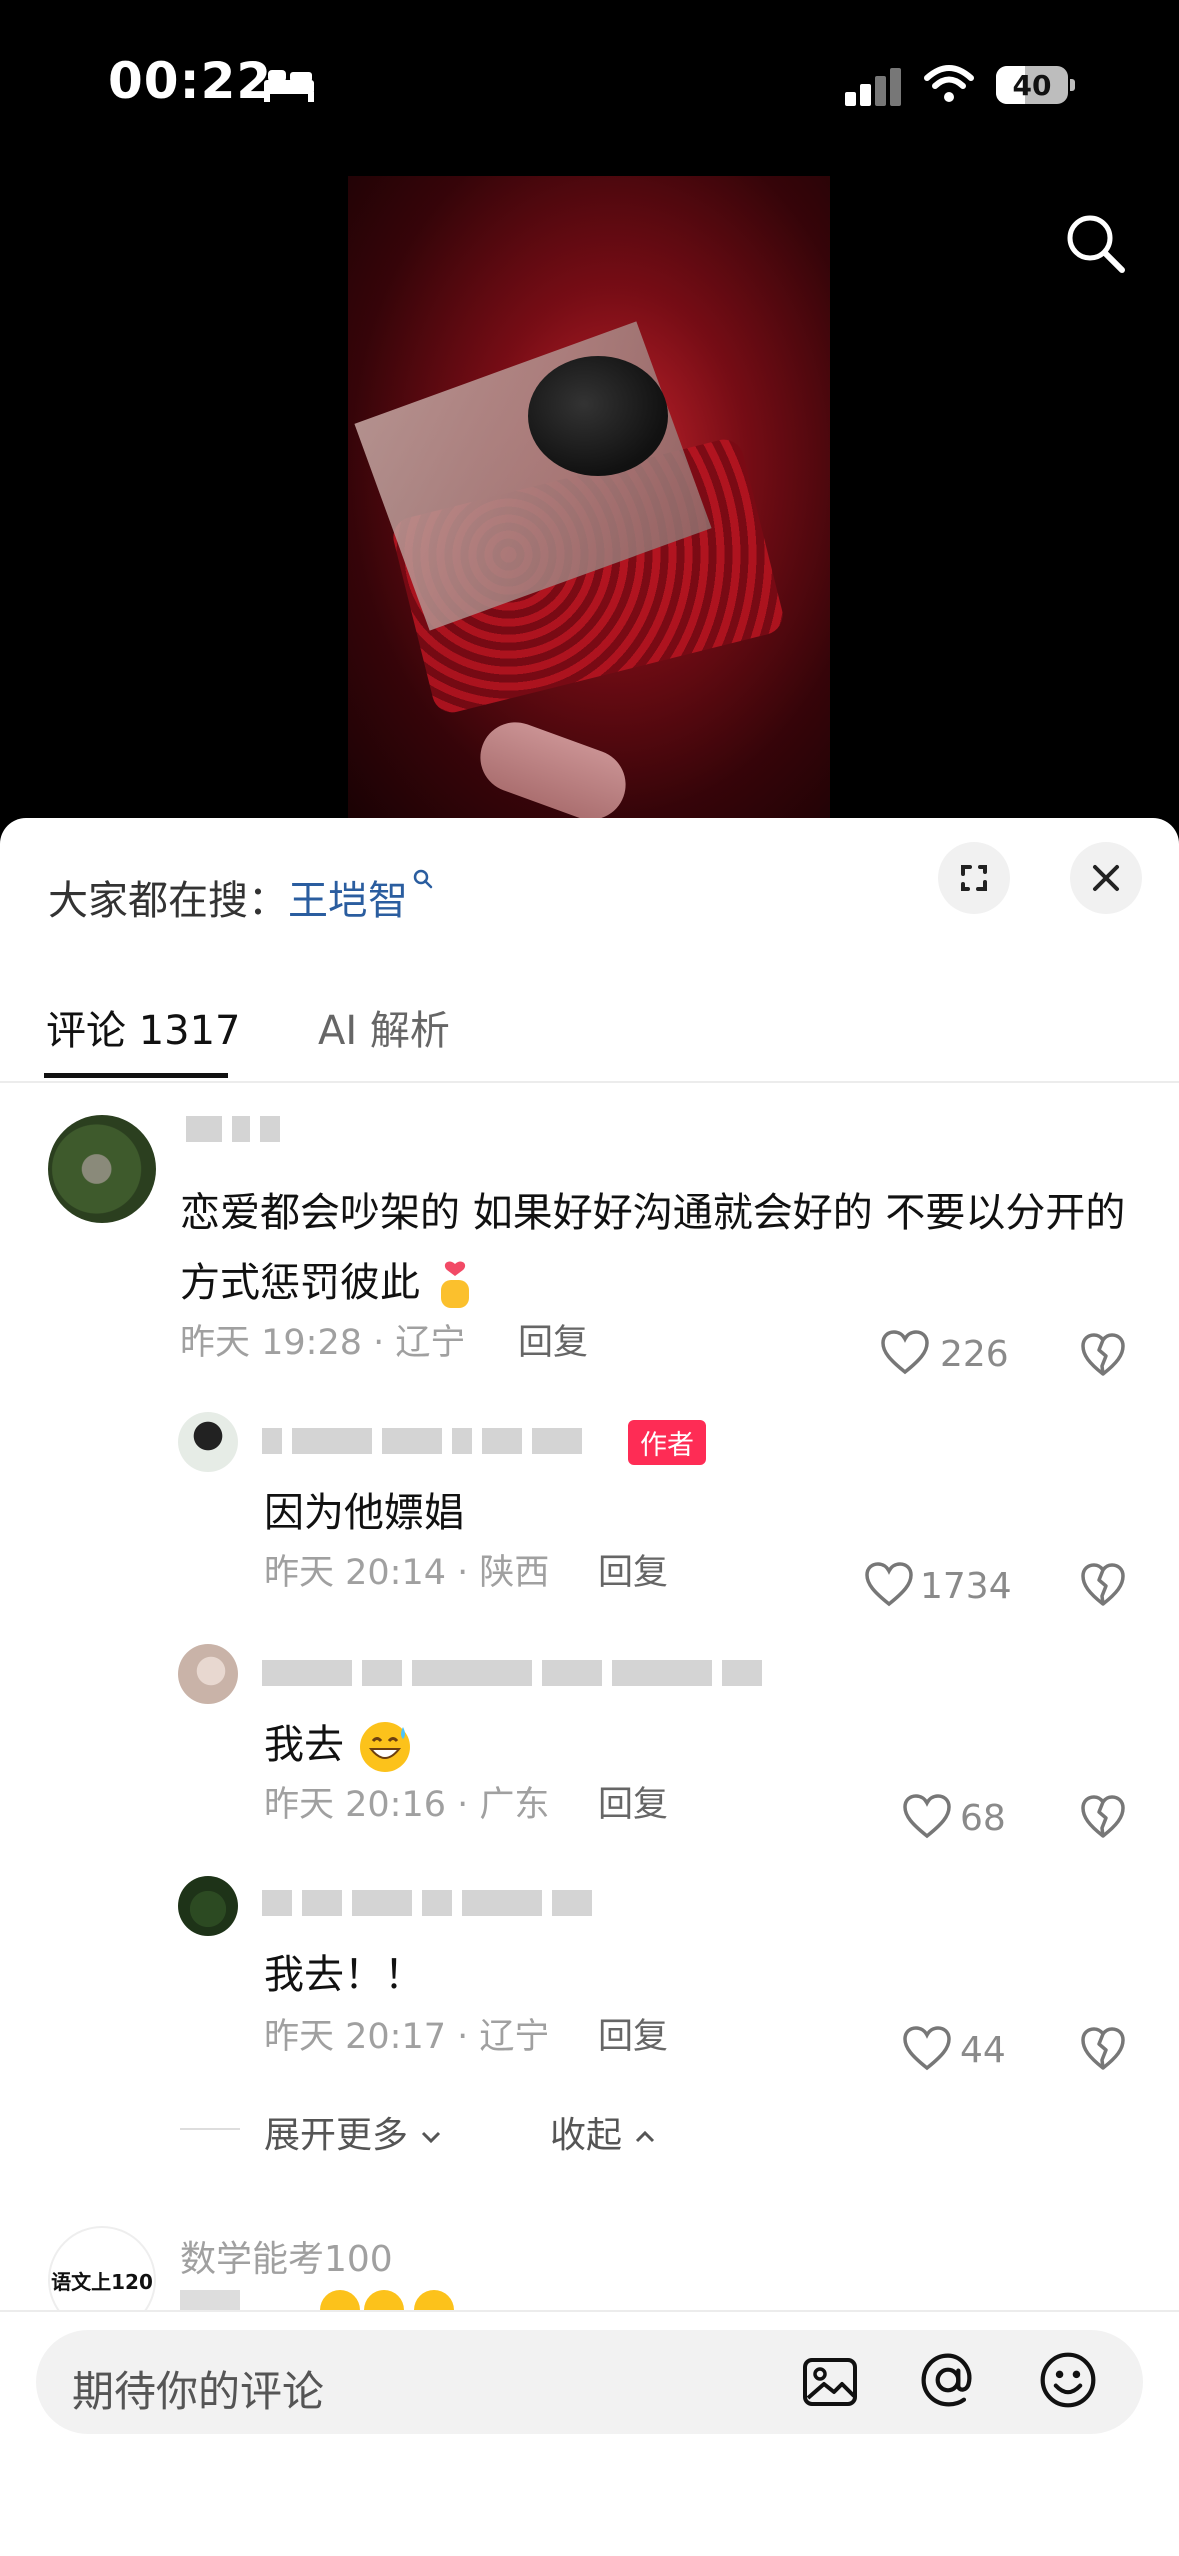 Image resolution: width=1179 pixels, height=2556 pixels. I want to click on expand-more-button: 展开更多, so click(353, 2132).